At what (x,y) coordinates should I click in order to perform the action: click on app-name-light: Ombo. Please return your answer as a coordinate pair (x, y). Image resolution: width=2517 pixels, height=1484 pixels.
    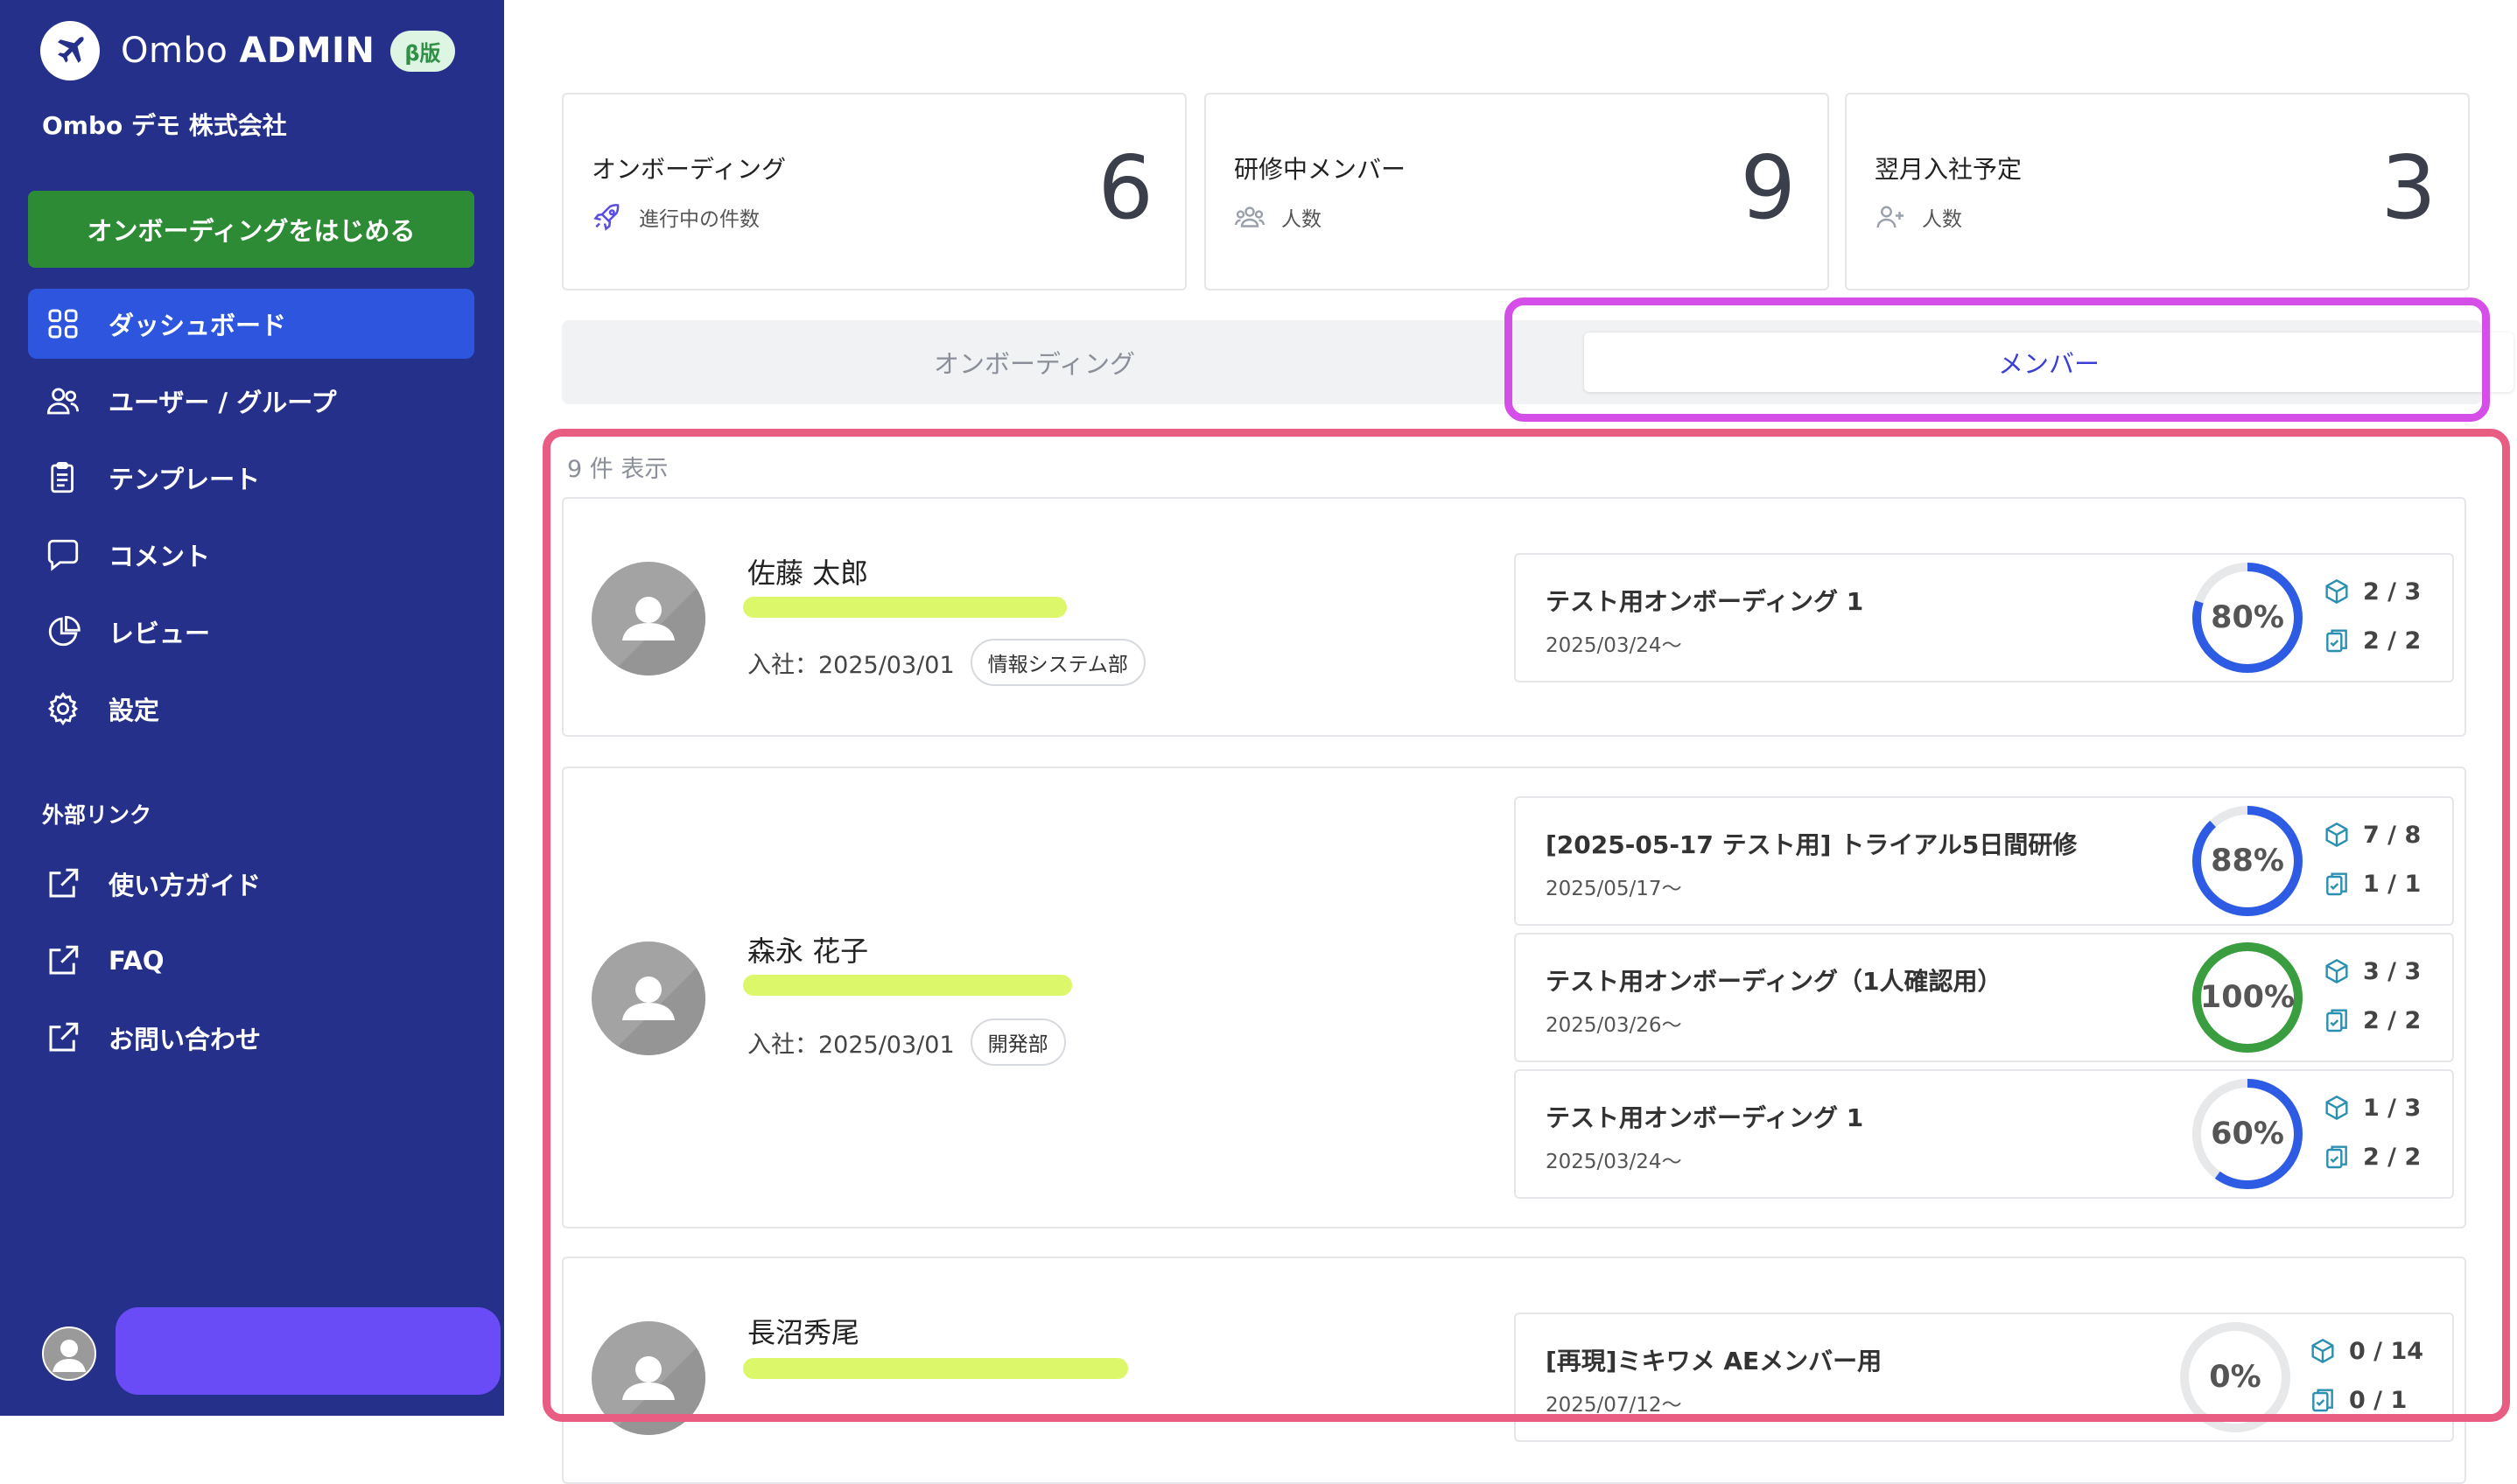
    Looking at the image, I should click on (174, 51).